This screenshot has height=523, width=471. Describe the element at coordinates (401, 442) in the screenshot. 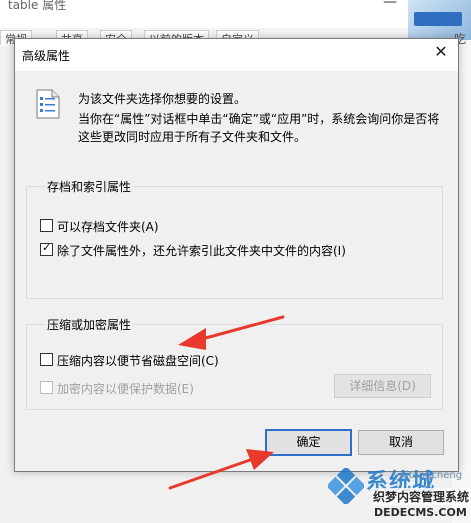

I see `cancel-button: 取消` at that location.